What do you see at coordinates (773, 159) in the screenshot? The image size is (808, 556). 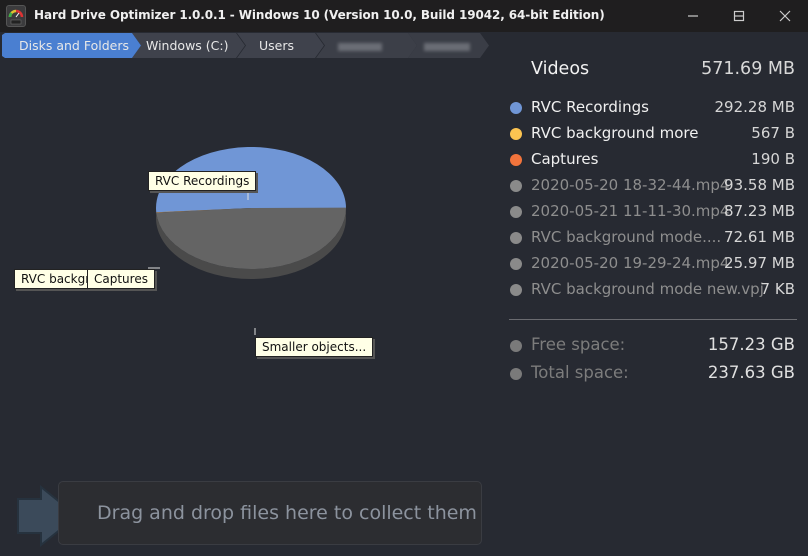 I see `item-size: 190 B` at bounding box center [773, 159].